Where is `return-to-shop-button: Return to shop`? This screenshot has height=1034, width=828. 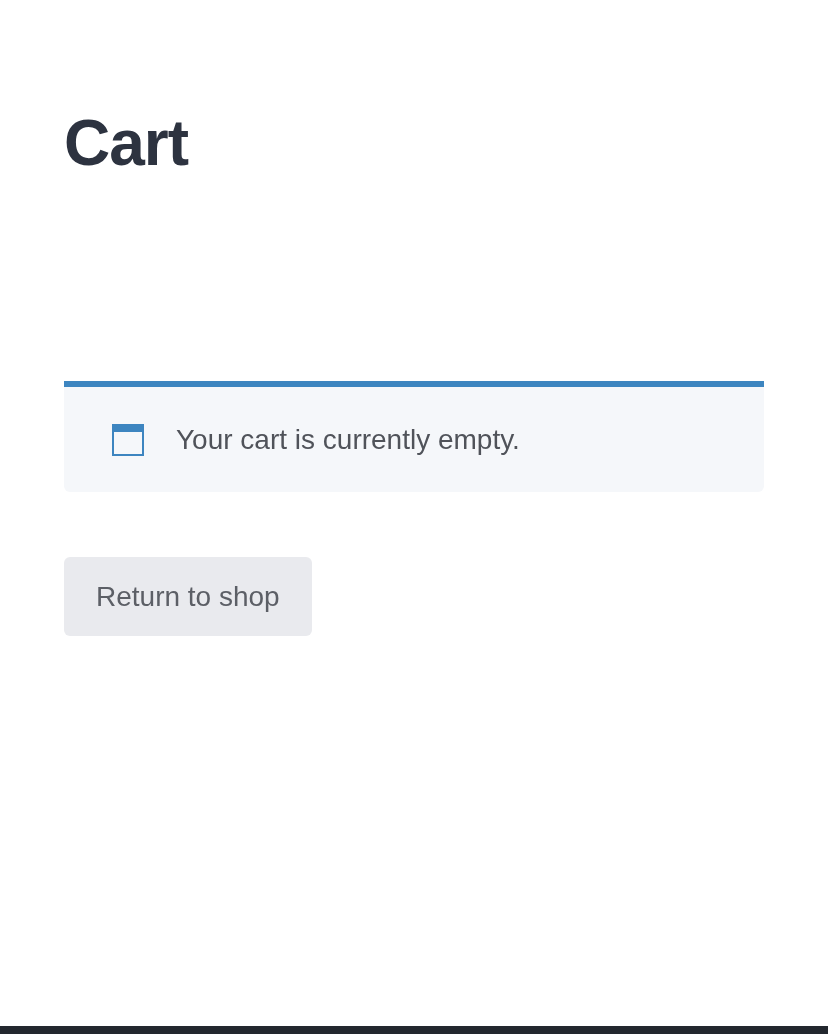
return-to-shop-button: Return to shop is located at coordinates (188, 596).